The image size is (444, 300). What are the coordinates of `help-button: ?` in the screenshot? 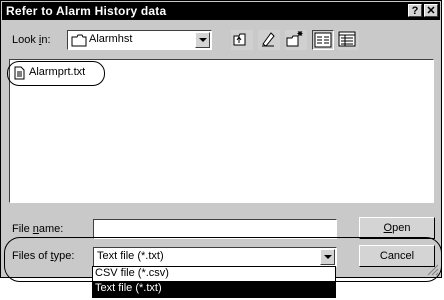 It's located at (415, 10).